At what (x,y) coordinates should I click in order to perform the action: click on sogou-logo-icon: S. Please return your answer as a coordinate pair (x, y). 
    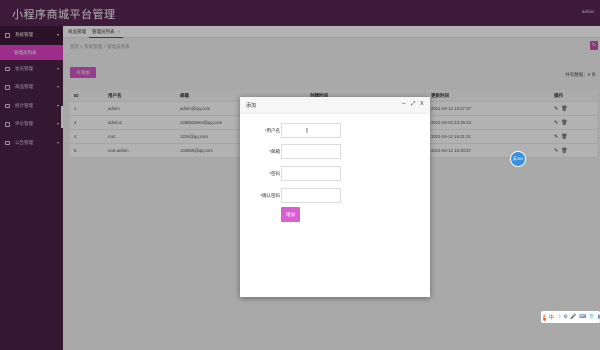
    Looking at the image, I should click on (545, 317).